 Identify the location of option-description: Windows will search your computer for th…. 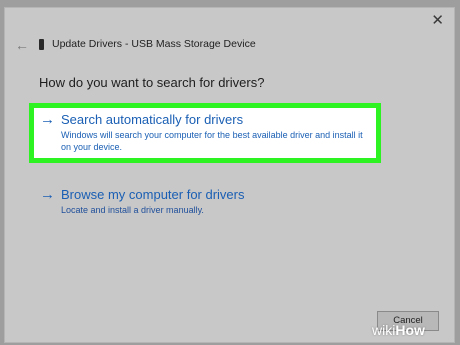
(212, 141).